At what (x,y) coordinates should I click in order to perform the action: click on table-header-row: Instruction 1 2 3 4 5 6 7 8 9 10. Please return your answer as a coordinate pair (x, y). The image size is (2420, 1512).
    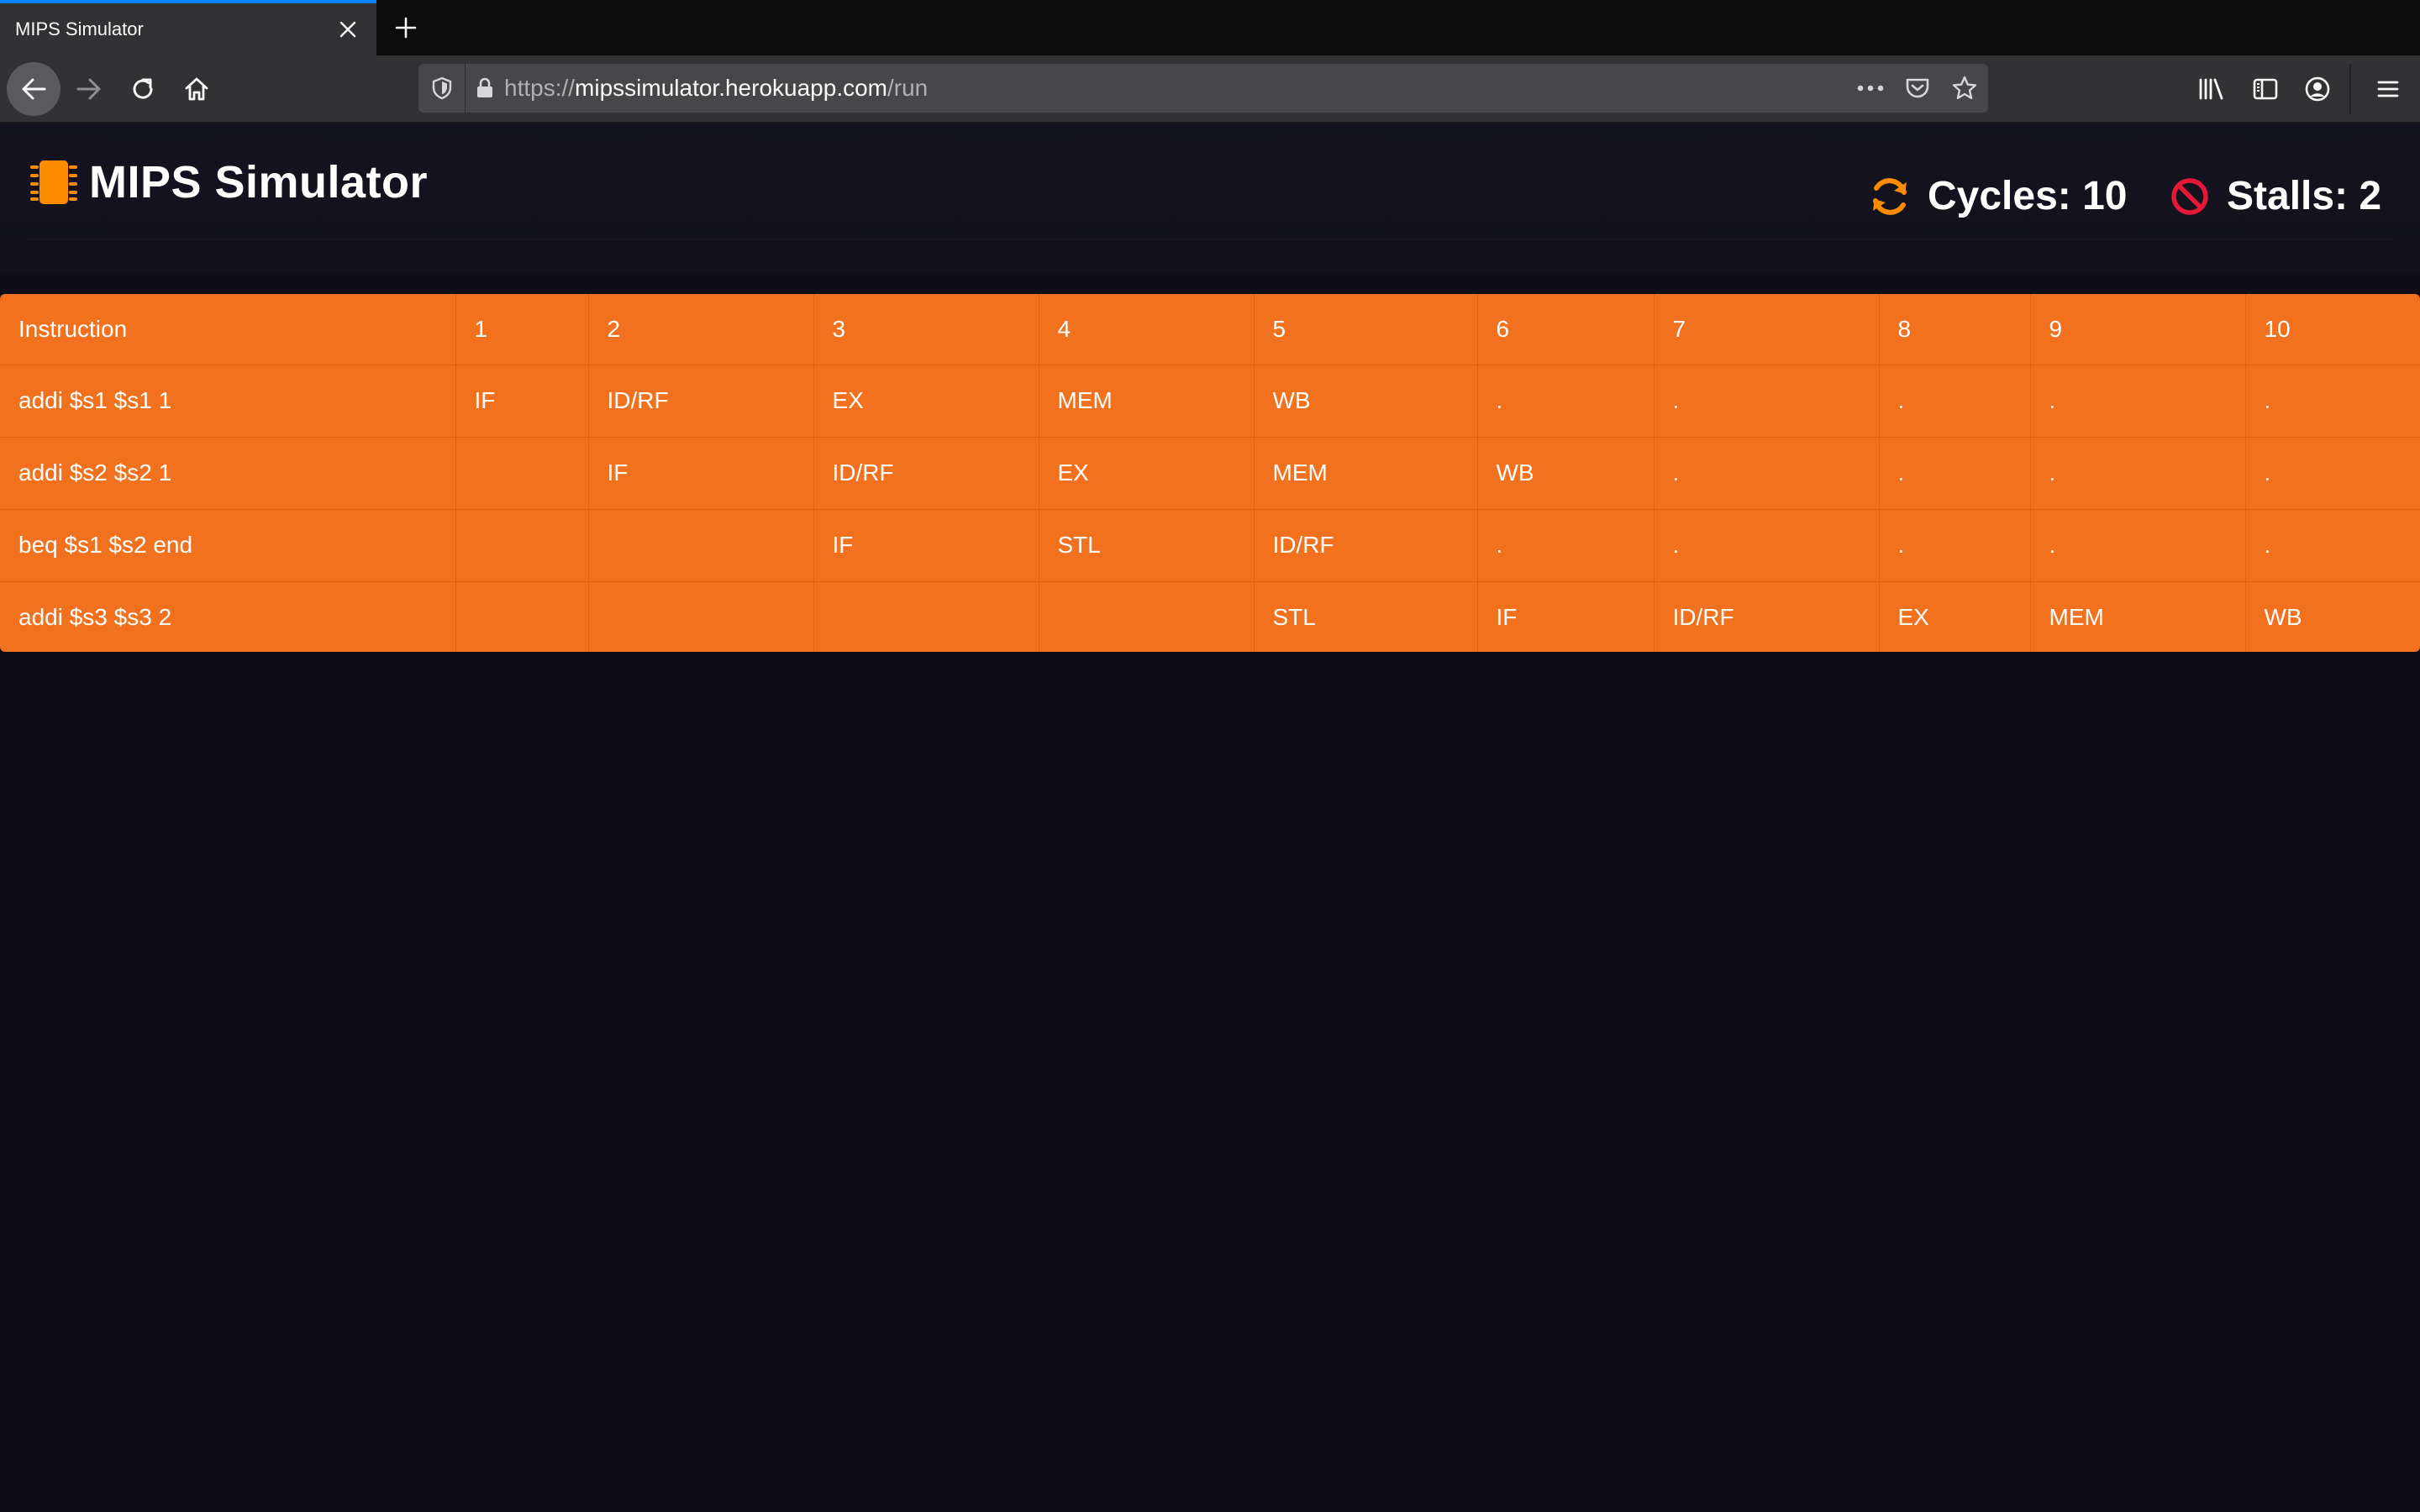
    Looking at the image, I should click on (1210, 329).